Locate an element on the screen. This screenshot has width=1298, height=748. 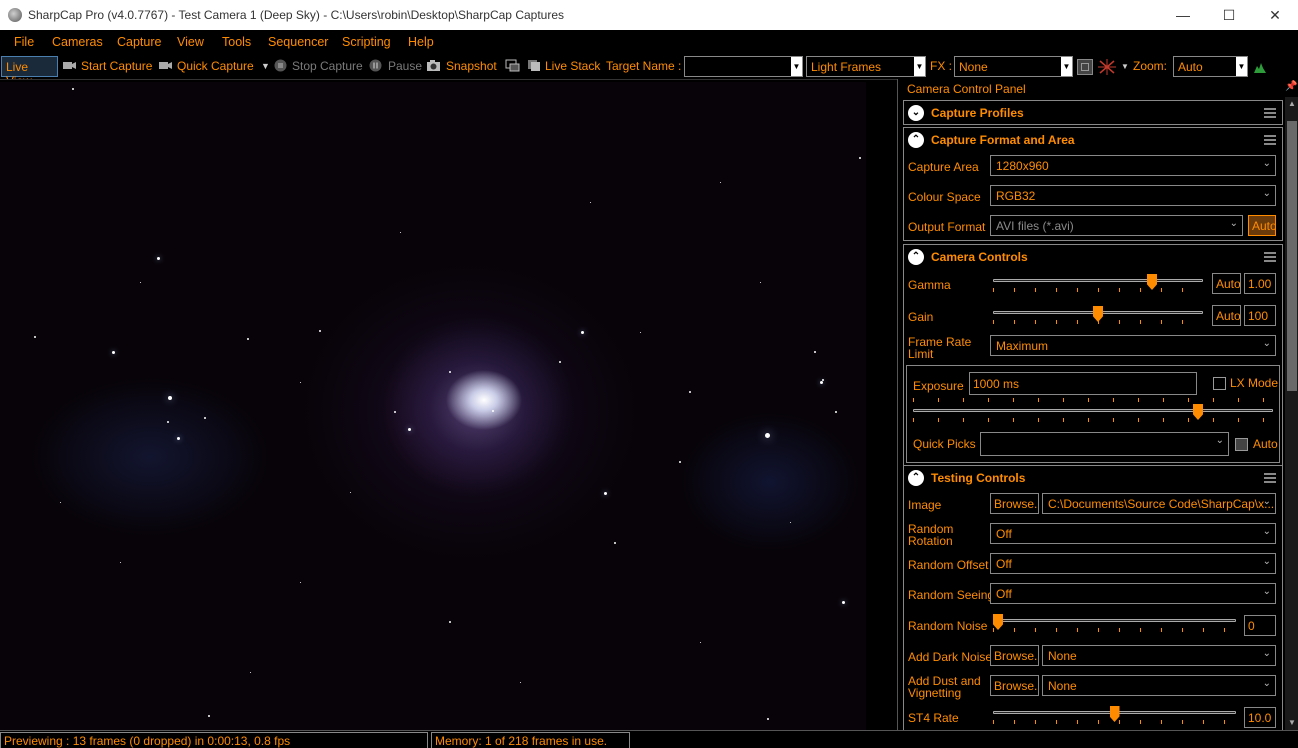
menu-help: Help is located at coordinates (421, 42).